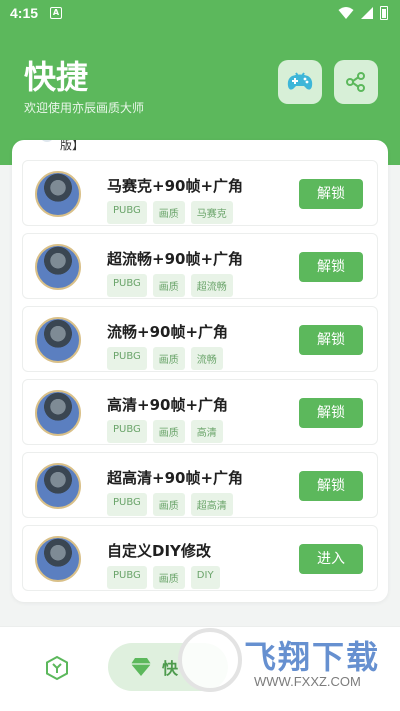 The height and width of the screenshot is (711, 400). I want to click on list-item: 马赛克+90帧+广角 PUBG 画质 马赛克 解锁, so click(200, 193).